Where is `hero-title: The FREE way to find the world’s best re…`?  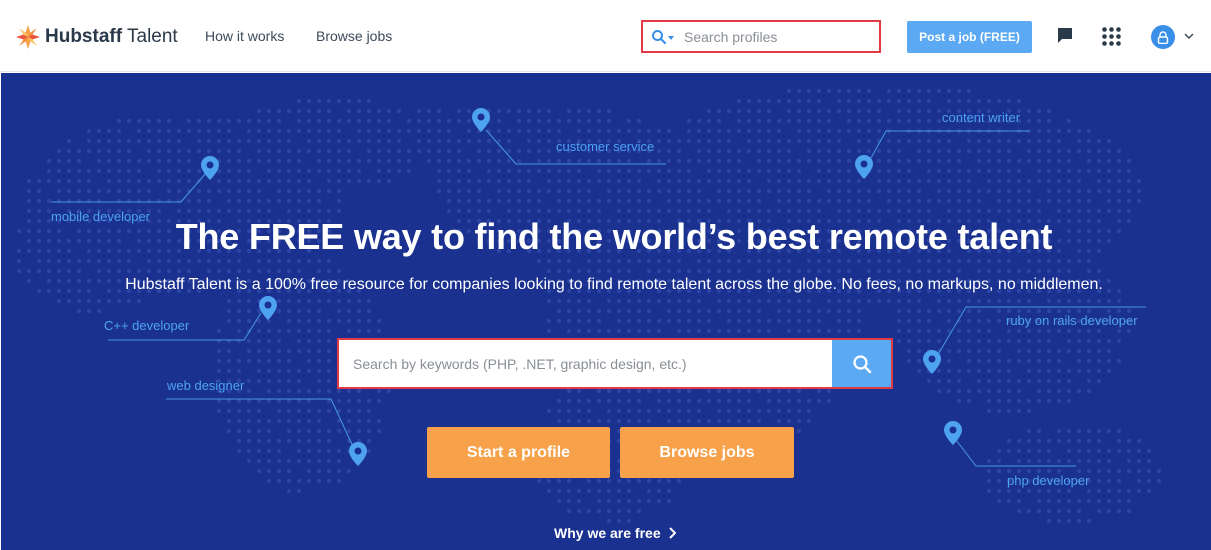 hero-title: The FREE way to find the world’s best re… is located at coordinates (614, 236).